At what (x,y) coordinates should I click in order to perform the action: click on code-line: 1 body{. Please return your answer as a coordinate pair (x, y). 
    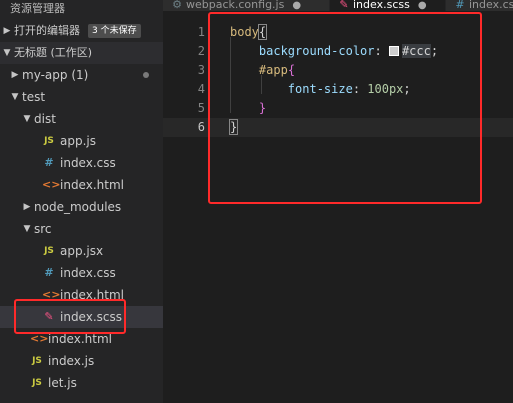
    Looking at the image, I should click on (338, 32).